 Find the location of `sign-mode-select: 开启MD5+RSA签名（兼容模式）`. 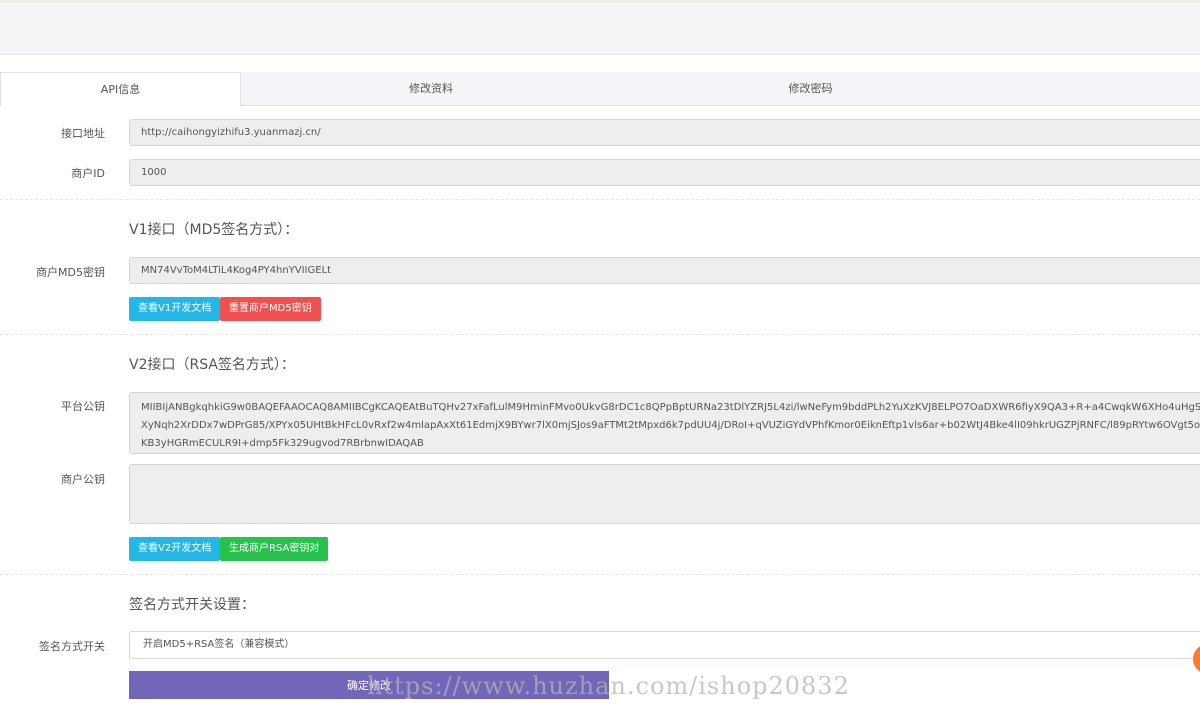

sign-mode-select: 开启MD5+RSA签名（兼容模式） is located at coordinates (664, 645).